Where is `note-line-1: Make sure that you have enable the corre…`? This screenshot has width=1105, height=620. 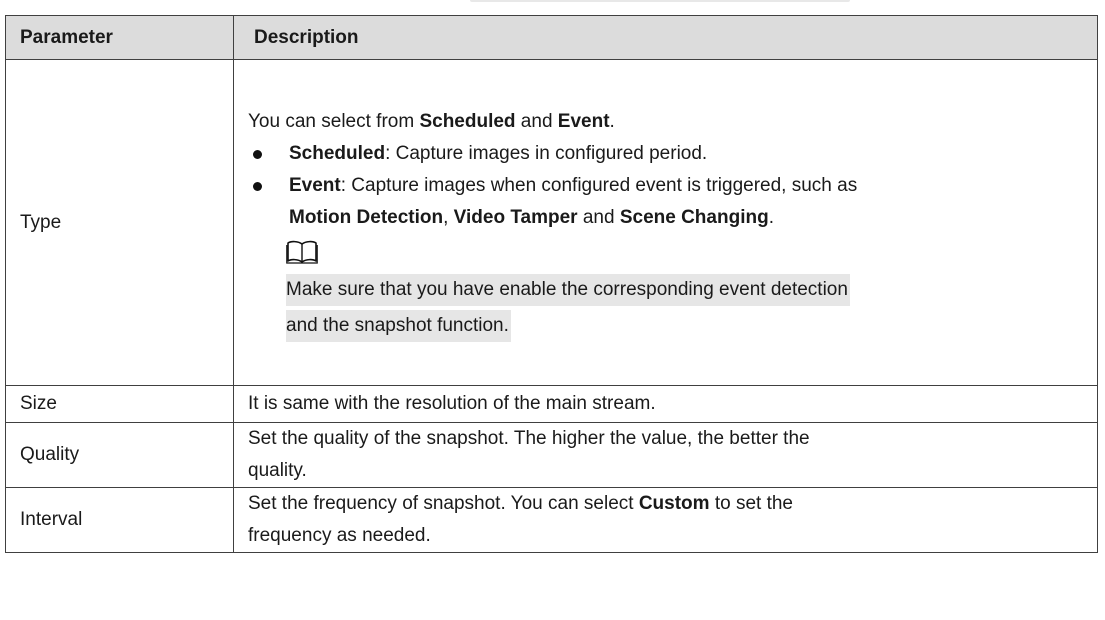 note-line-1: Make sure that you have enable the corre… is located at coordinates (568, 289).